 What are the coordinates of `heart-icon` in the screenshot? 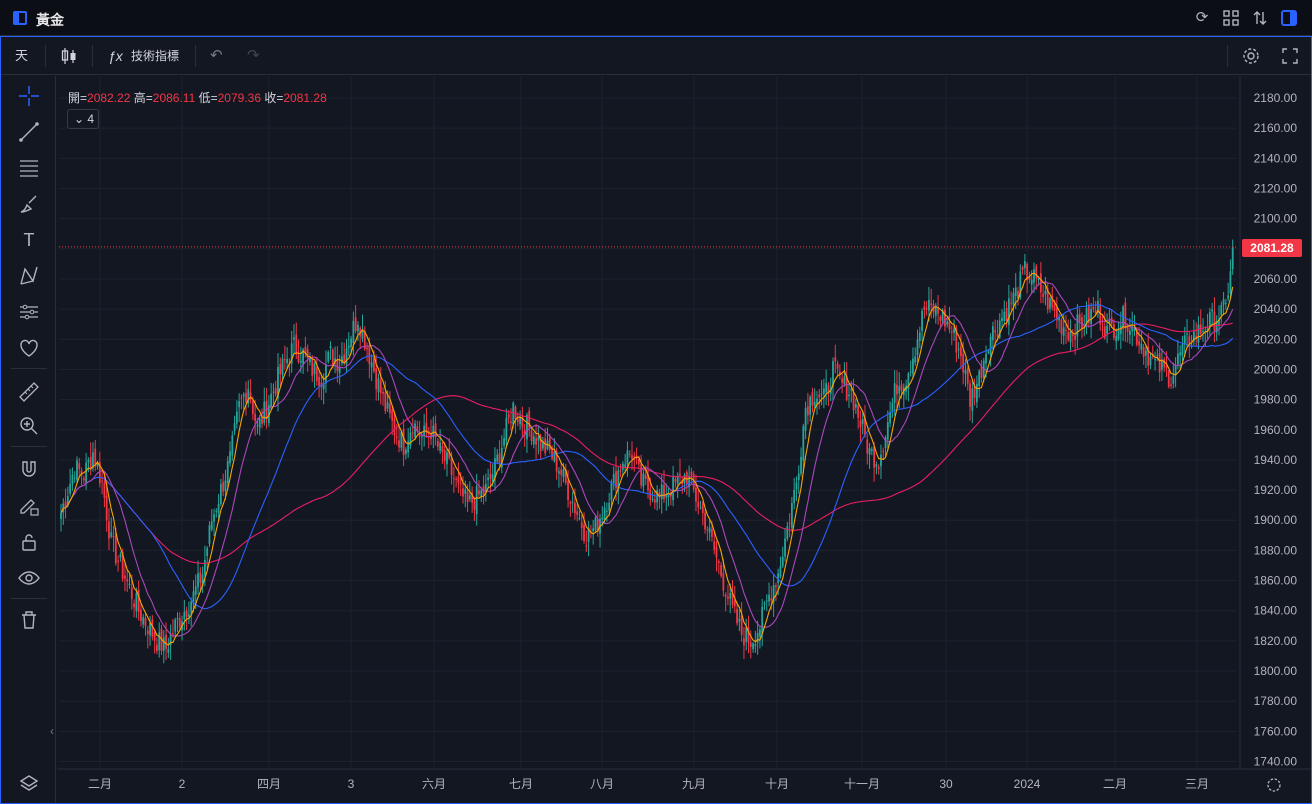 It's located at (29, 348).